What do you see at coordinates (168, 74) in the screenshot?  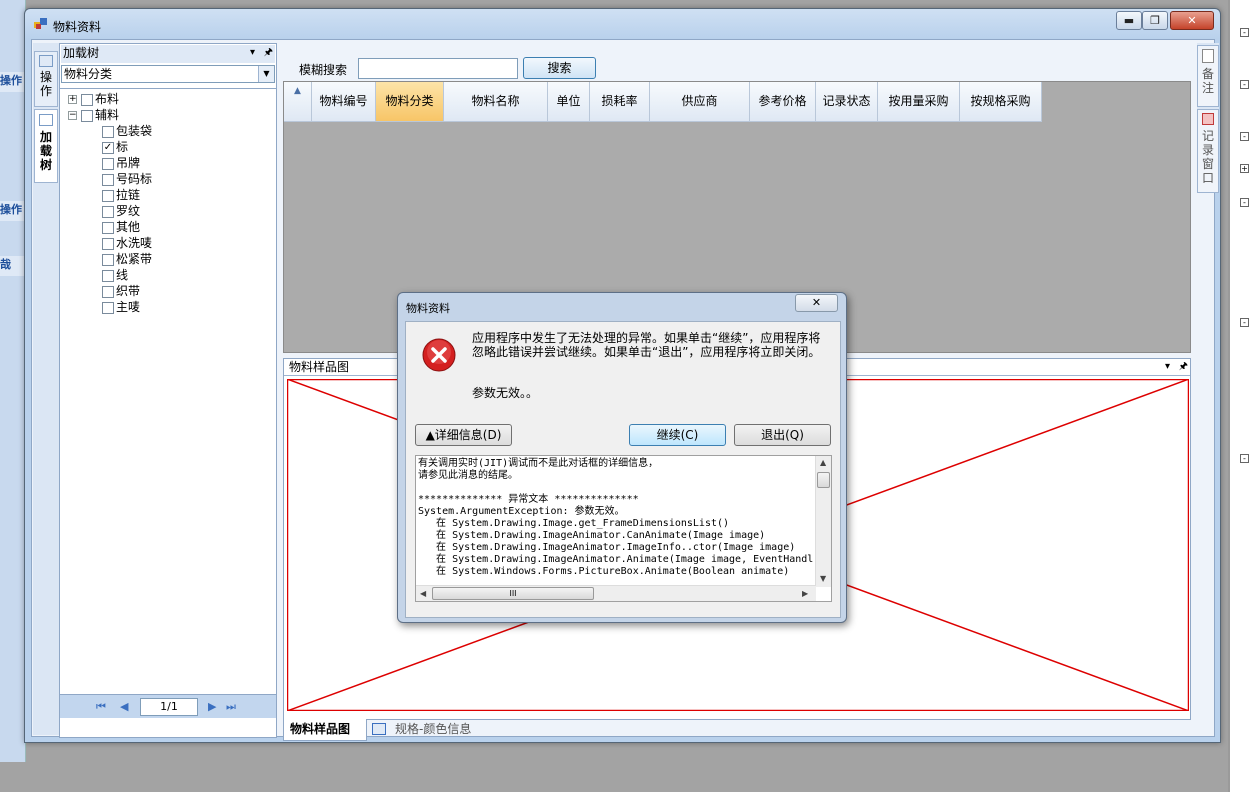 I see `category-select: 物料分类 ▼` at bounding box center [168, 74].